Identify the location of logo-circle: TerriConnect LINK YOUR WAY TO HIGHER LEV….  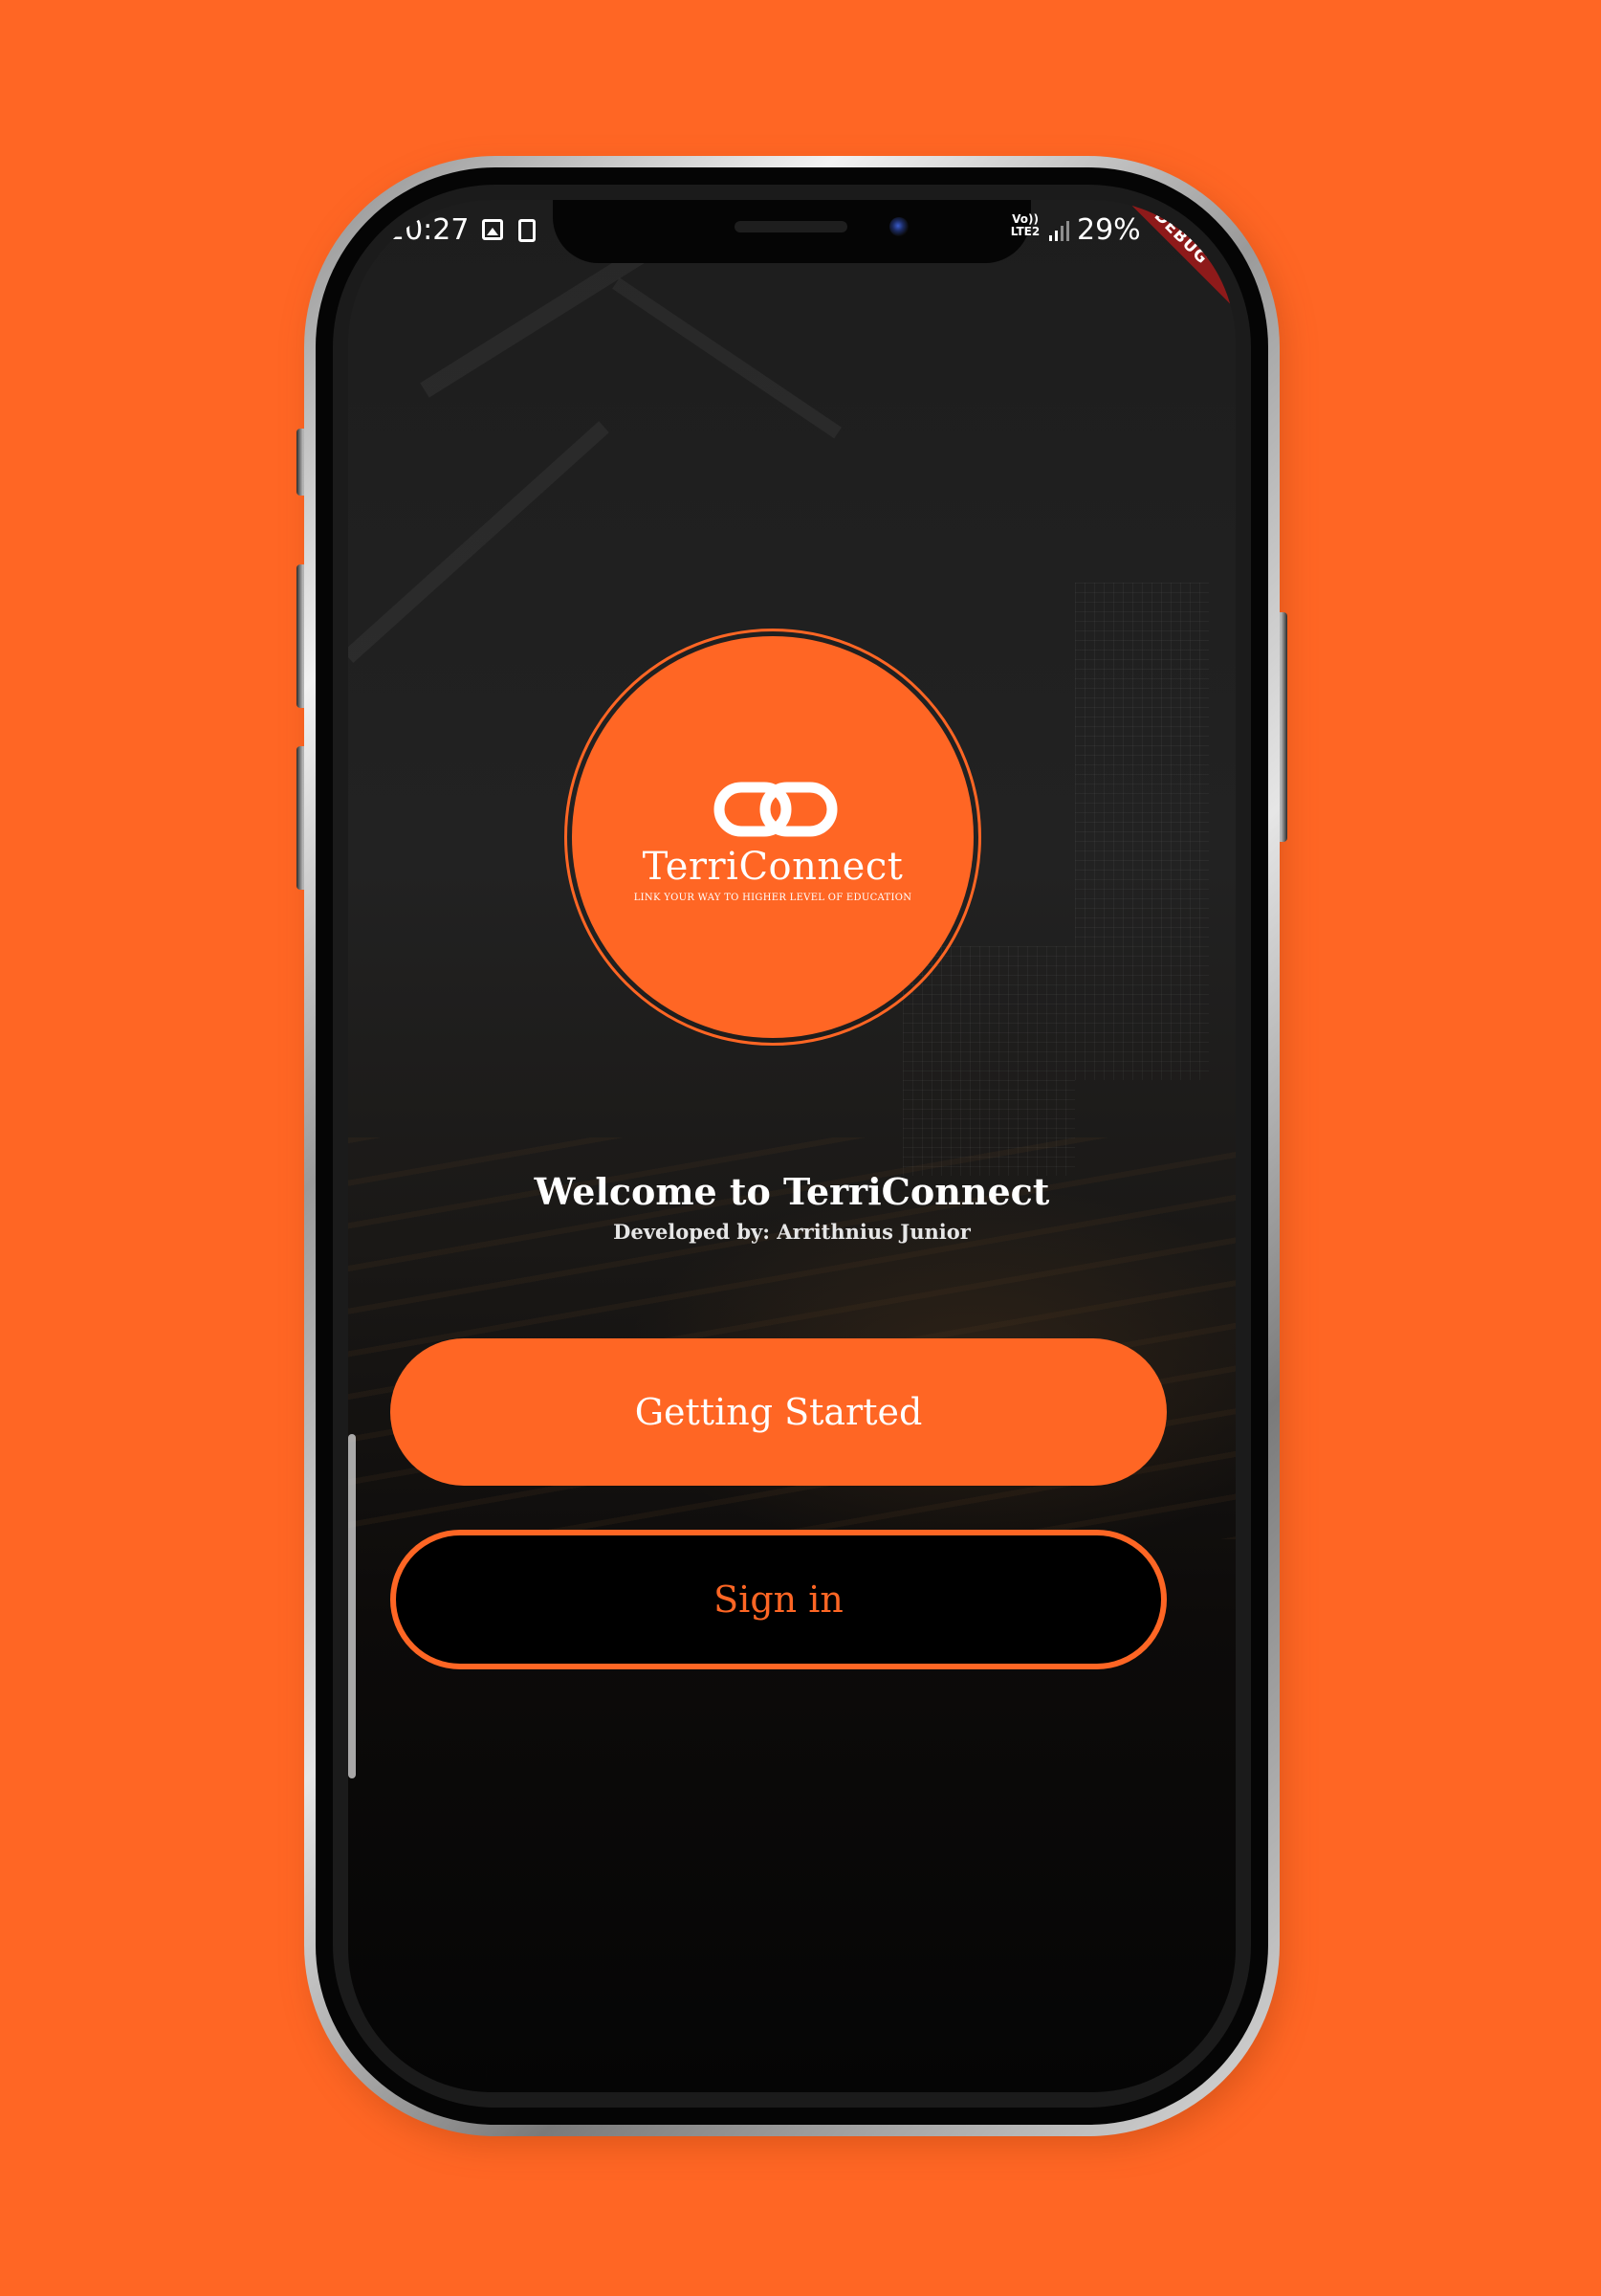
(773, 837).